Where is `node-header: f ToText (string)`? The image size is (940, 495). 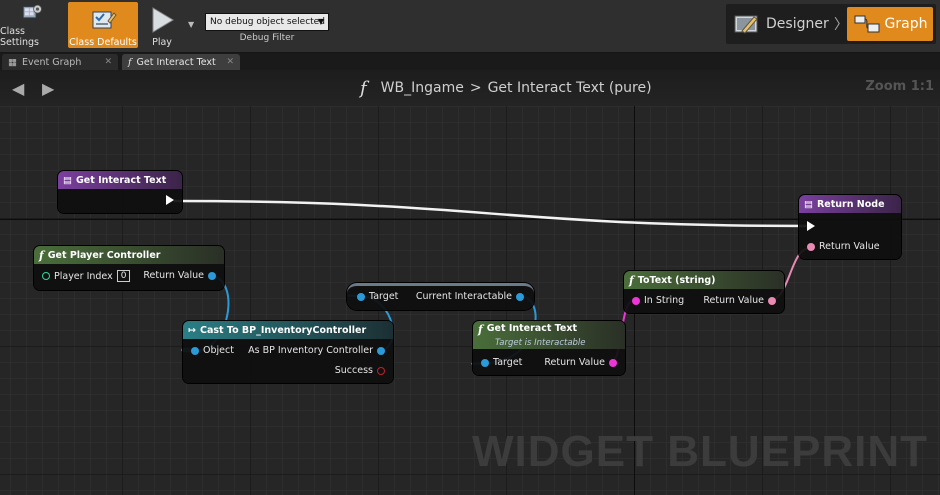
node-header: f ToText (string) is located at coordinates (704, 280).